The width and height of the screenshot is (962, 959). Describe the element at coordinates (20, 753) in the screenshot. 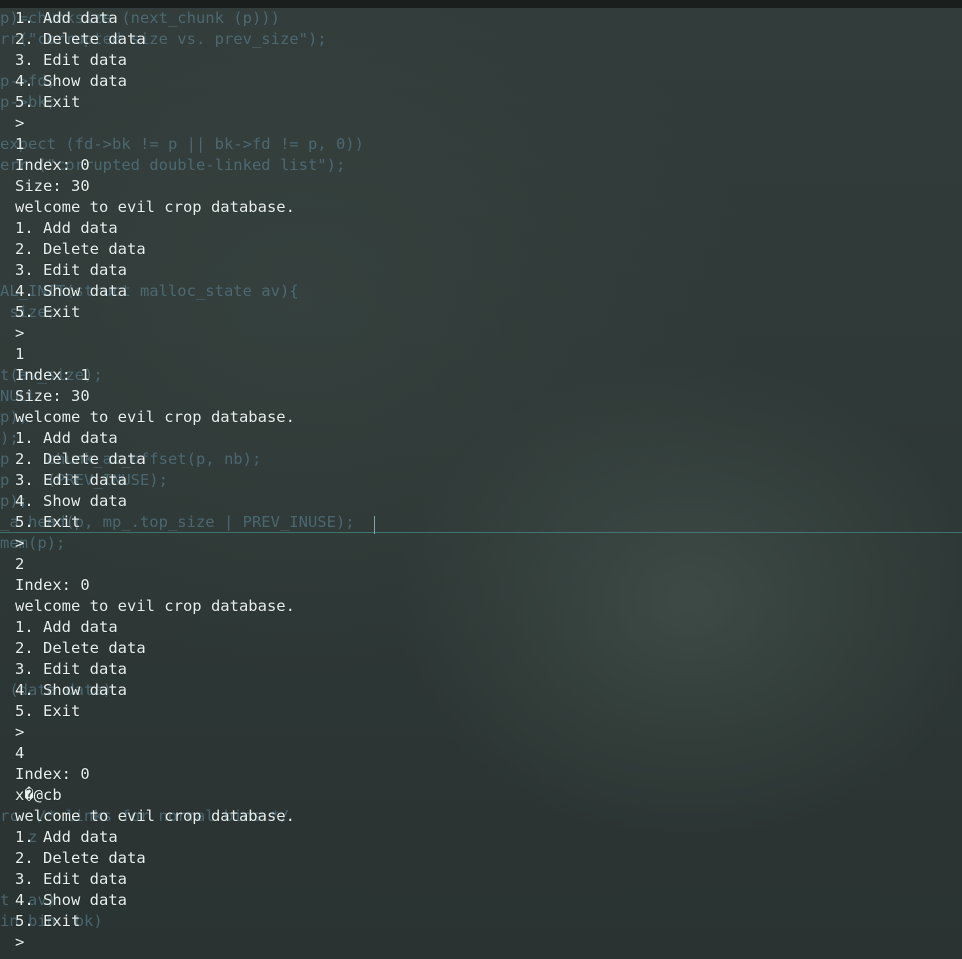

I see `terminal-line: 4` at that location.